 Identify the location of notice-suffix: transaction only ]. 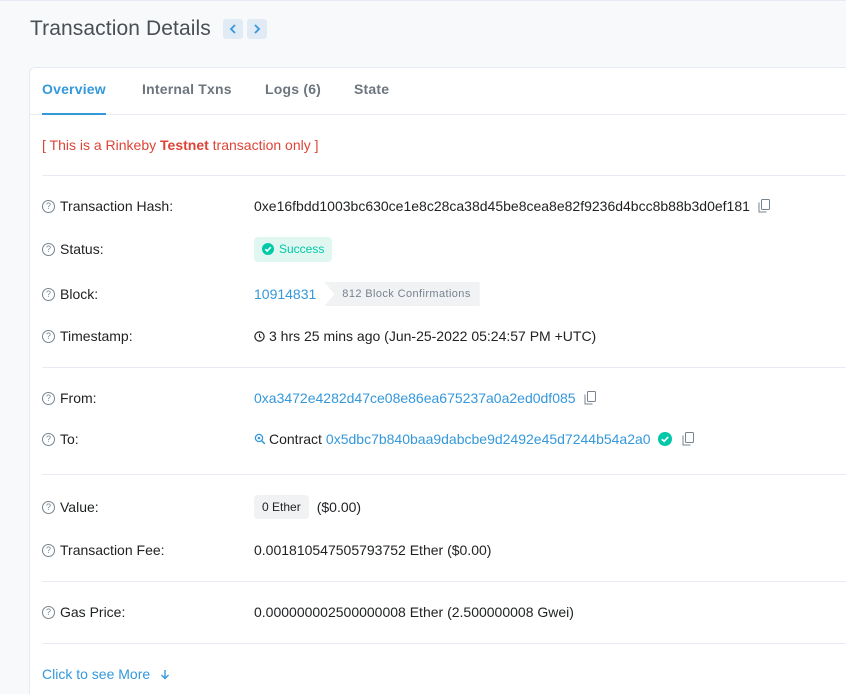
(263, 145).